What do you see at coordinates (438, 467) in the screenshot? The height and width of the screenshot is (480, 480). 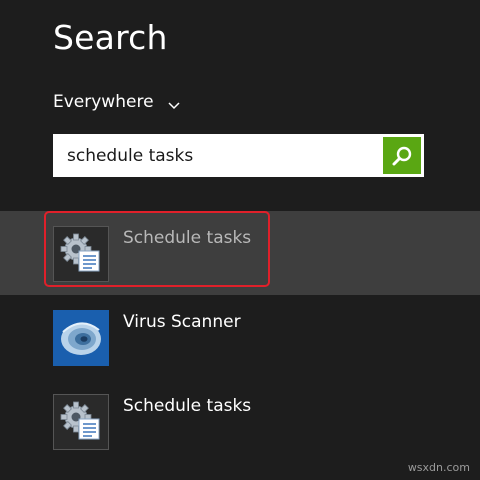 I see `watermark: wsxdn.com` at bounding box center [438, 467].